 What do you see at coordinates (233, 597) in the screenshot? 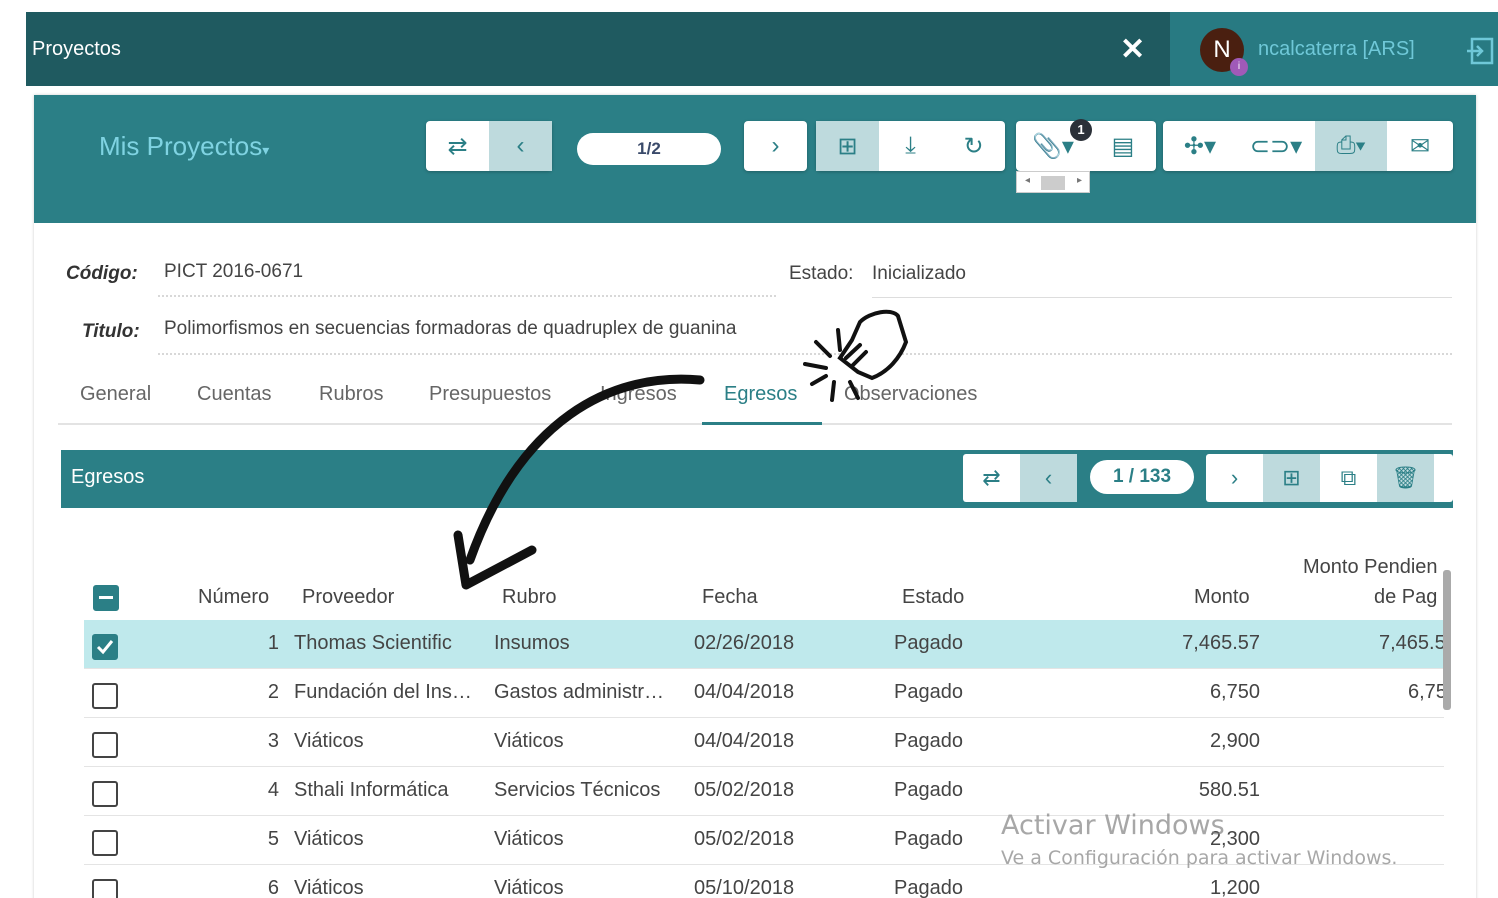
I see `col-numero: Número` at bounding box center [233, 597].